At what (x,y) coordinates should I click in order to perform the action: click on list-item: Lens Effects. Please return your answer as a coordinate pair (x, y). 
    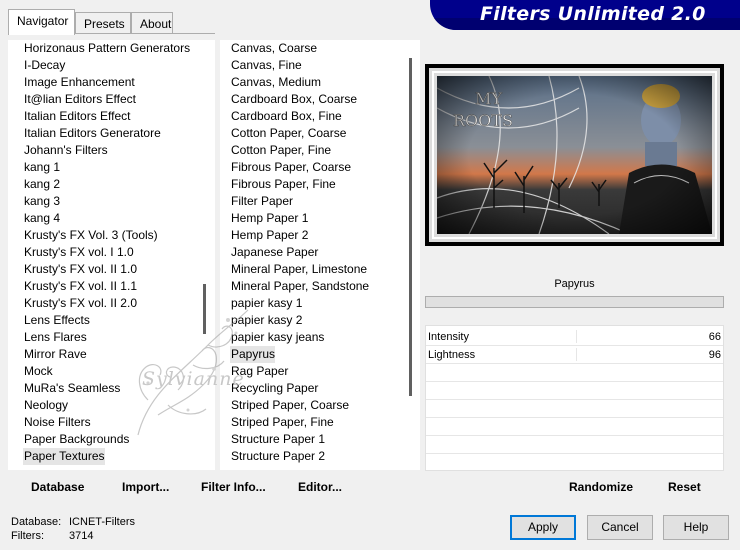
    Looking at the image, I should click on (56, 320).